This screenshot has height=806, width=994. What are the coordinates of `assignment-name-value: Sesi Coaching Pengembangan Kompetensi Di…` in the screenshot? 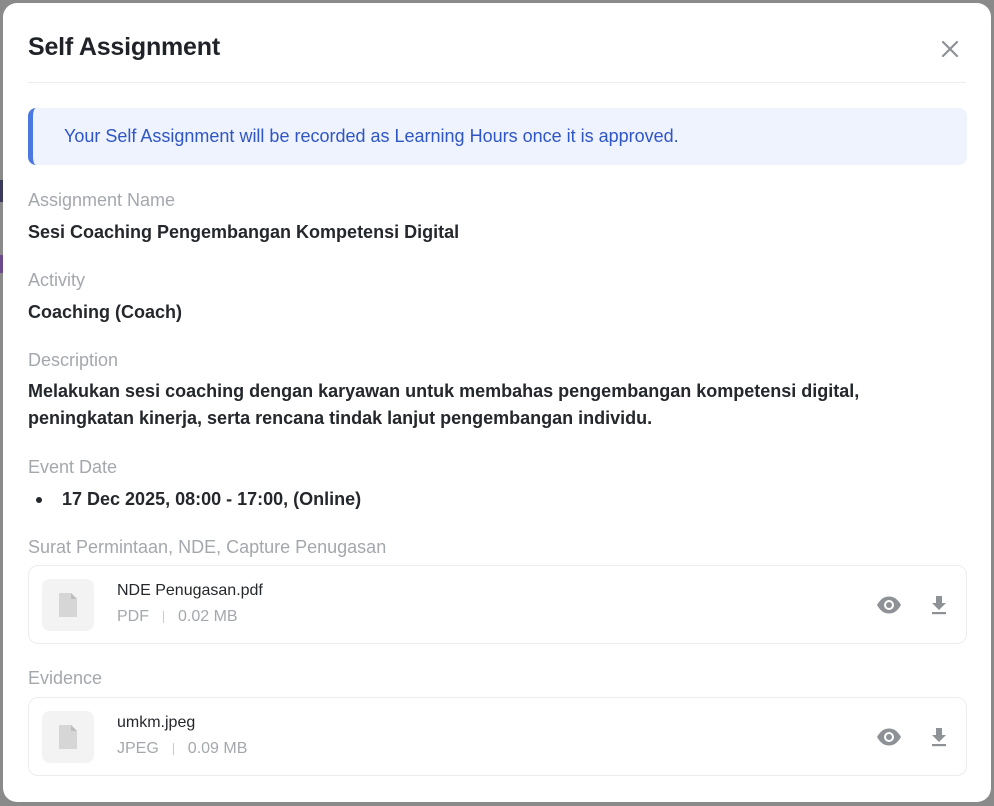 It's located at (244, 232).